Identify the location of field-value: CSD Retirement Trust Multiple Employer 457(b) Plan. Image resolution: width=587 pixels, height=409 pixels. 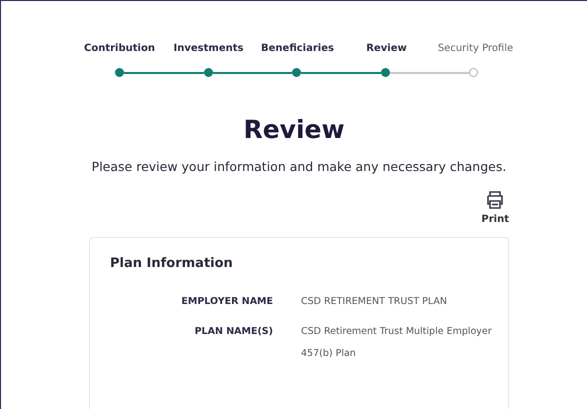
(397, 343).